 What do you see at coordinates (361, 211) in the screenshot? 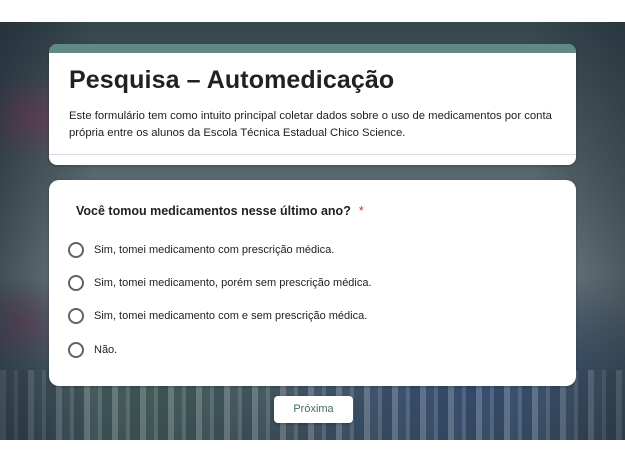
I see `required-asterisk: *` at bounding box center [361, 211].